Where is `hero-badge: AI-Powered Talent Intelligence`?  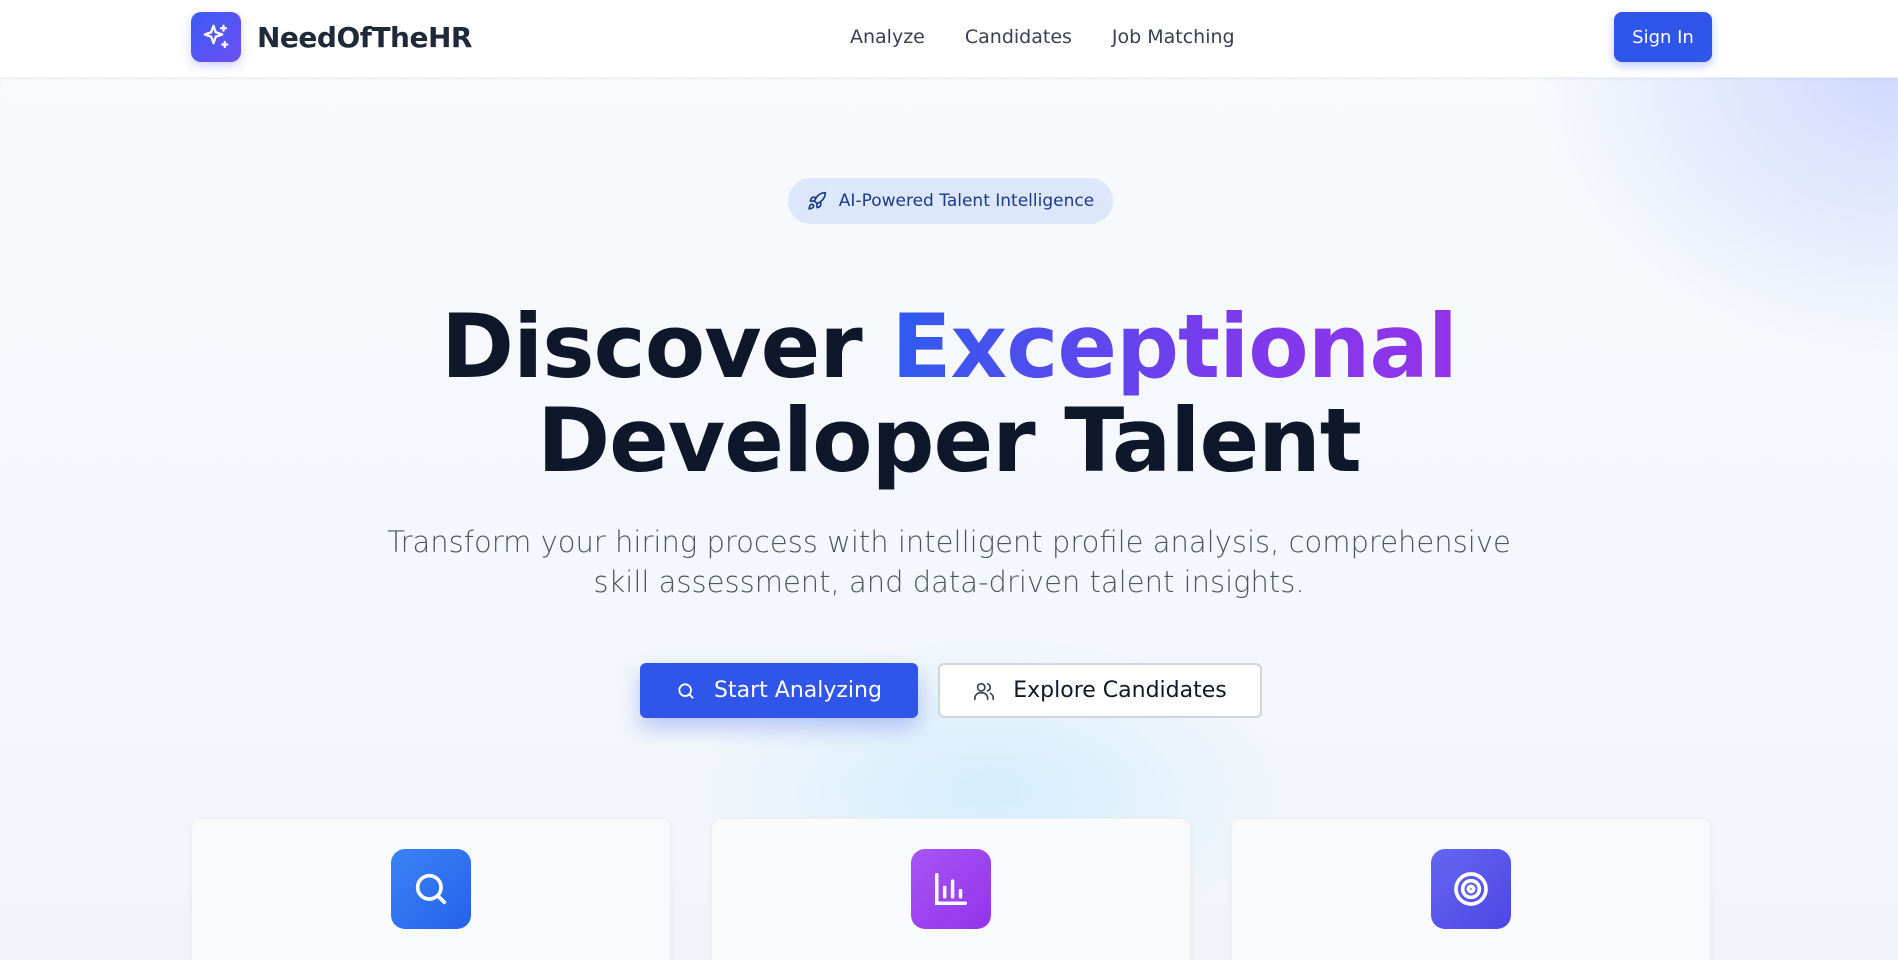
hero-badge: AI-Powered Talent Intelligence is located at coordinates (950, 201).